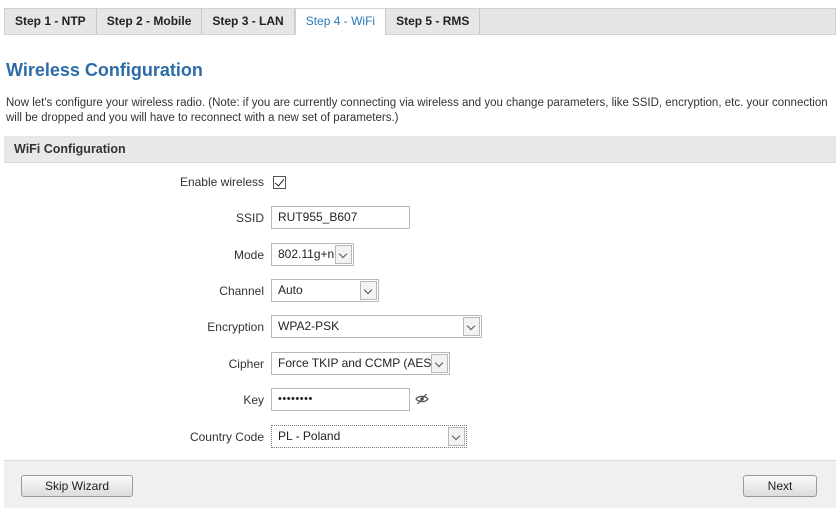 The width and height of the screenshot is (840, 520). I want to click on enable-wireless-checkbox, so click(279, 182).